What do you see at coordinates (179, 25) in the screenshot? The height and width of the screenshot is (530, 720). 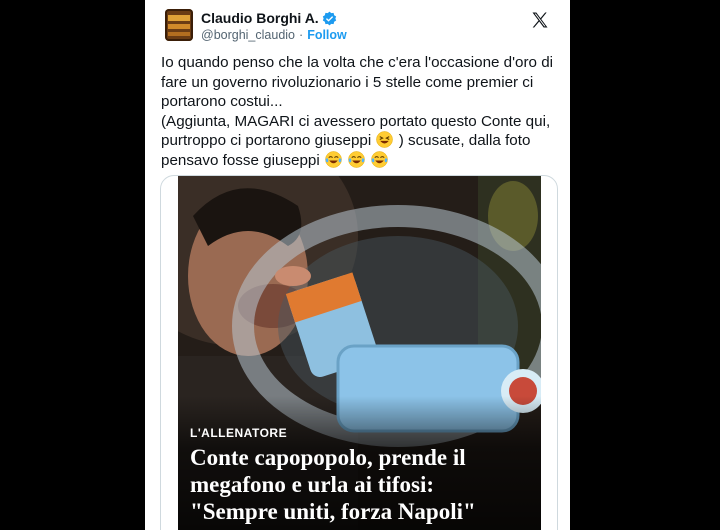 I see `avatar` at bounding box center [179, 25].